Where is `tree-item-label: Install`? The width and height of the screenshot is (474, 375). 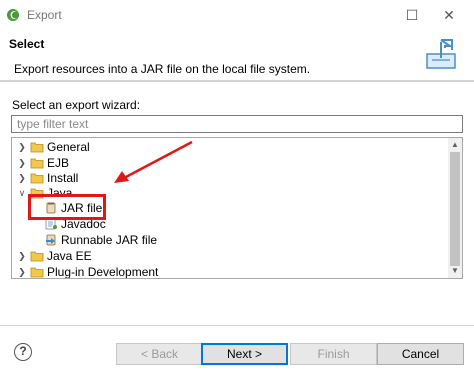
tree-item-label: Install is located at coordinates (63, 178).